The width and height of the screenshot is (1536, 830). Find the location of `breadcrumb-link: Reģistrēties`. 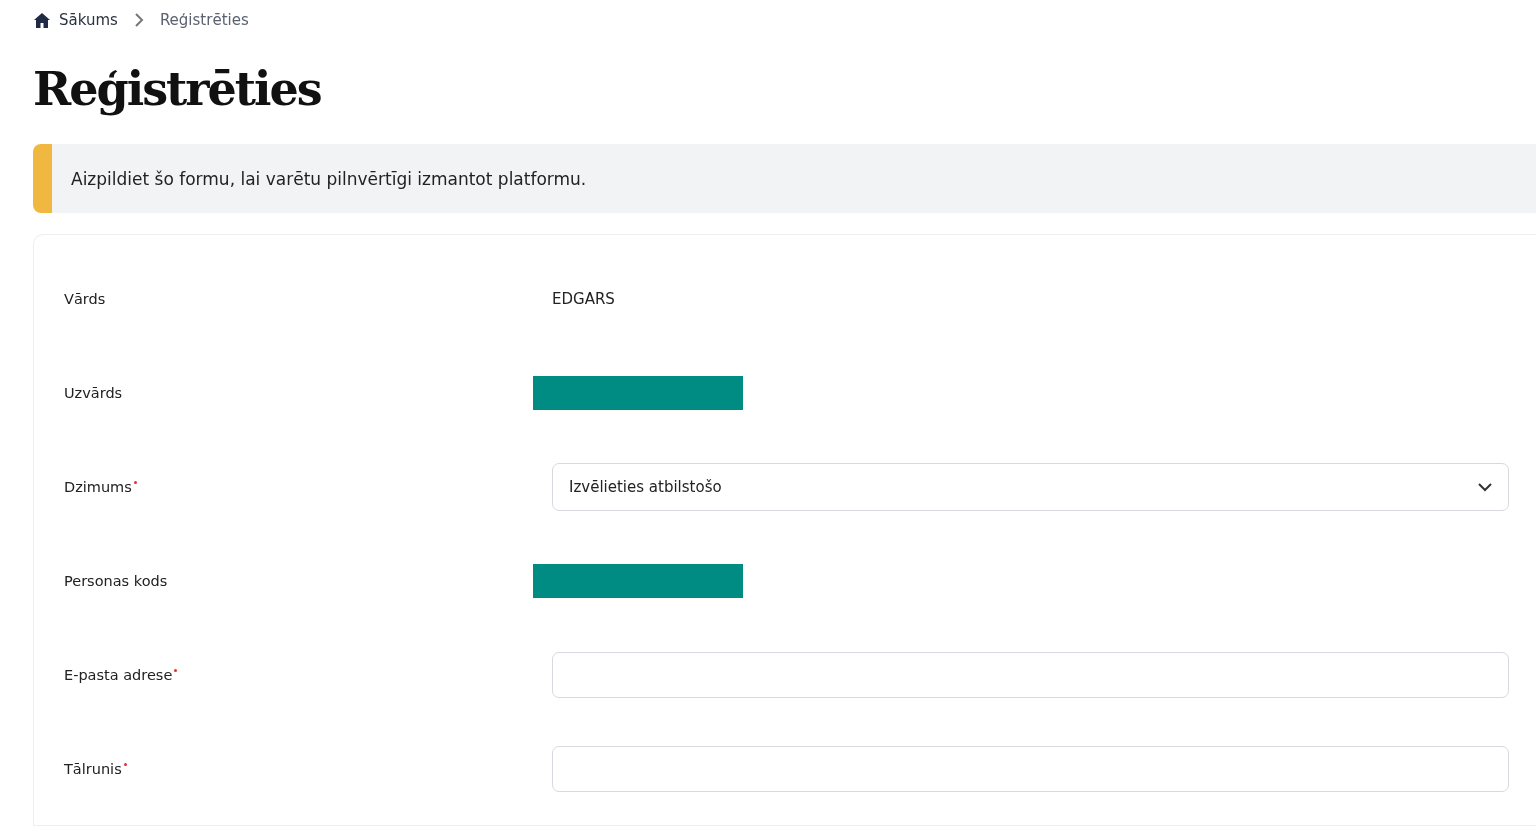

breadcrumb-link: Reģistrēties is located at coordinates (204, 20).